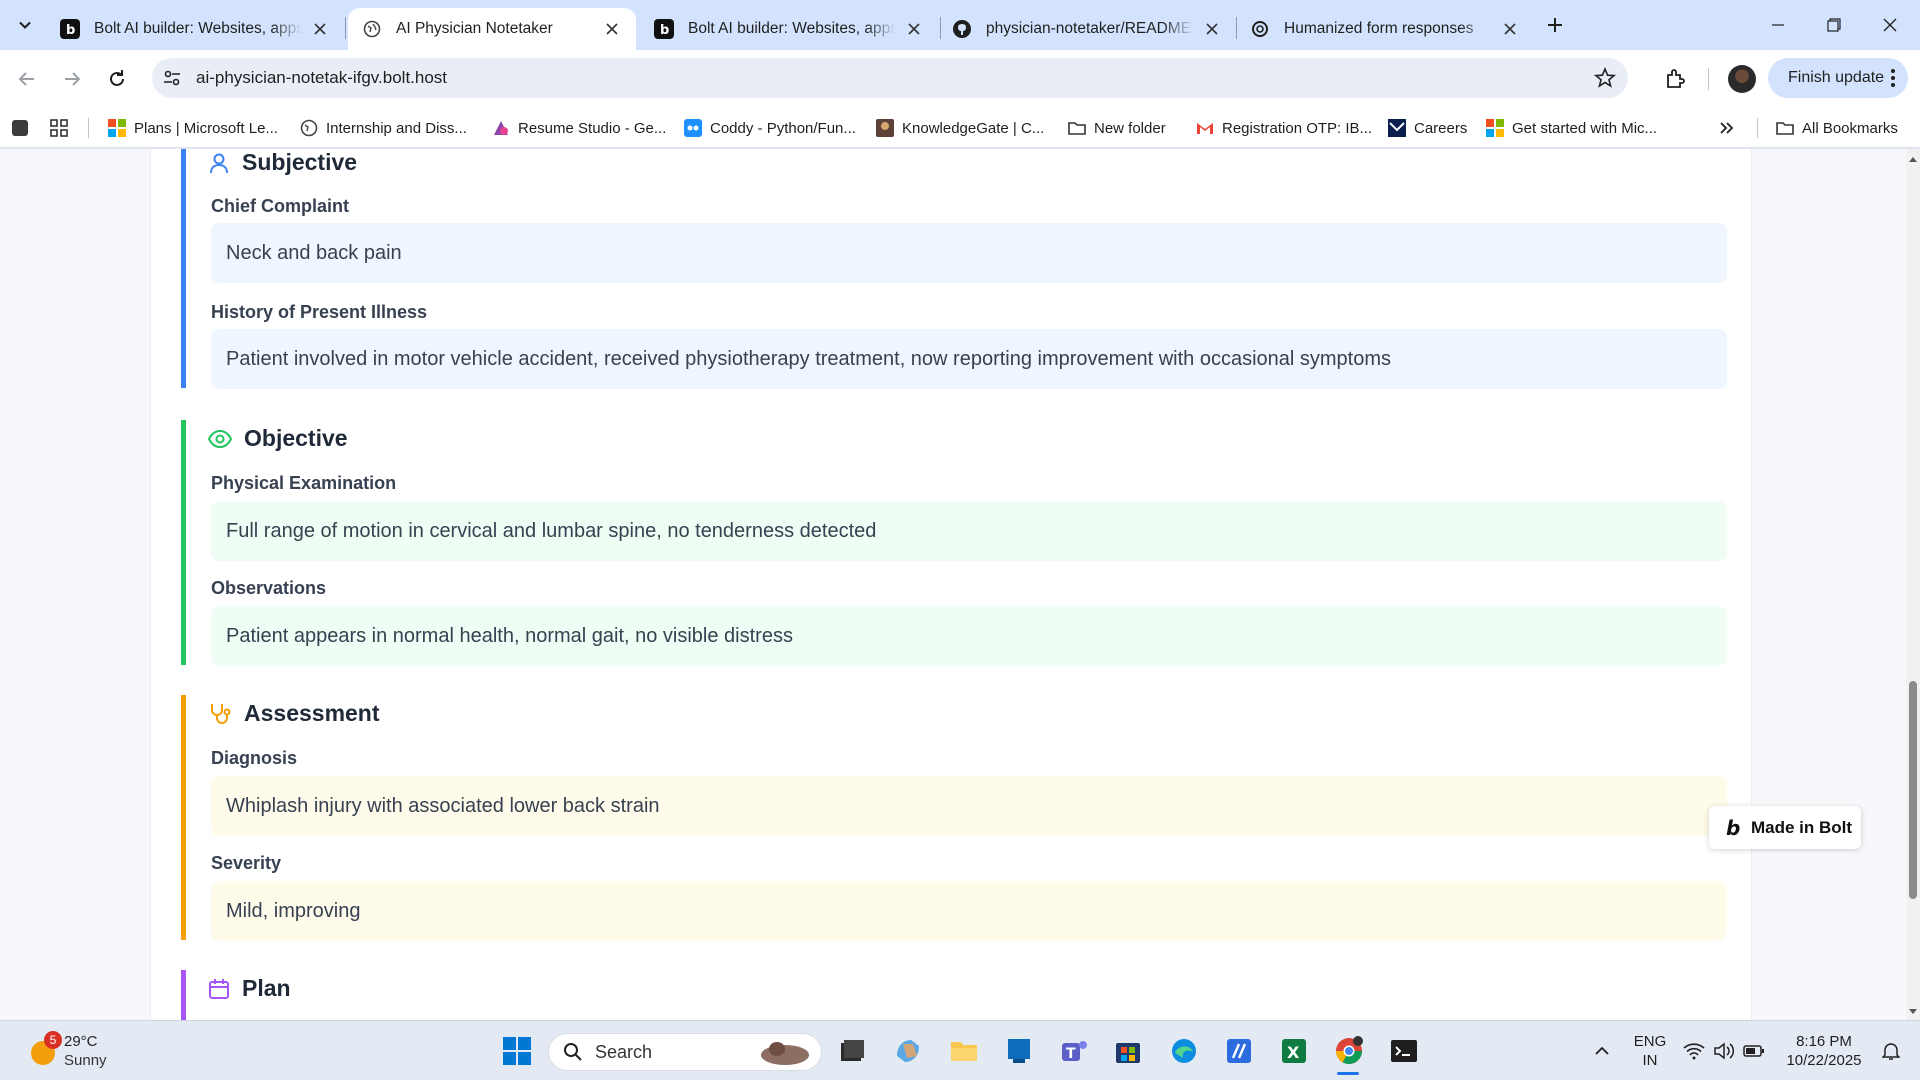 The image size is (1920, 1080). Describe the element at coordinates (1913, 160) in the screenshot. I see `scroll-up-icon` at that location.